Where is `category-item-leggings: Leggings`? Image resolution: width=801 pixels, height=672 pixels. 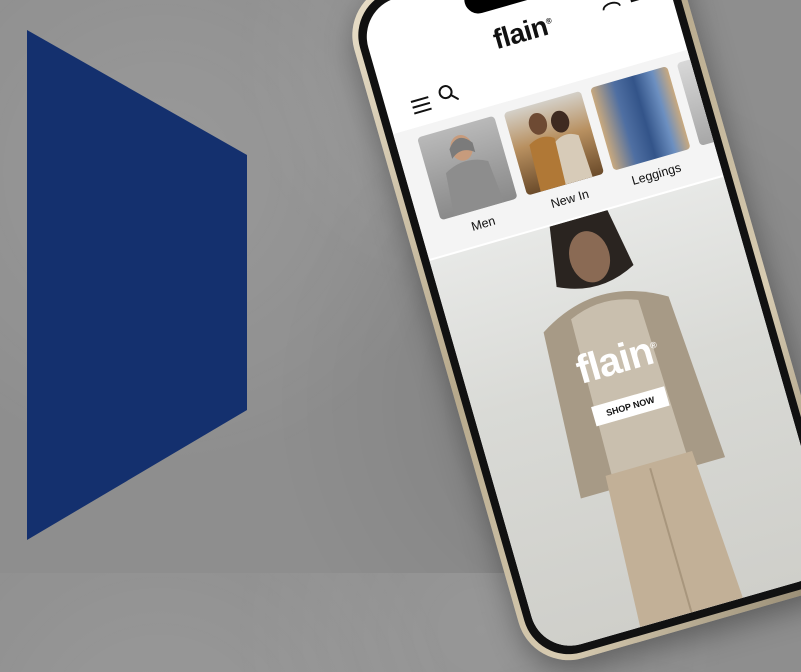
category-item-leggings: Leggings is located at coordinates (643, 129).